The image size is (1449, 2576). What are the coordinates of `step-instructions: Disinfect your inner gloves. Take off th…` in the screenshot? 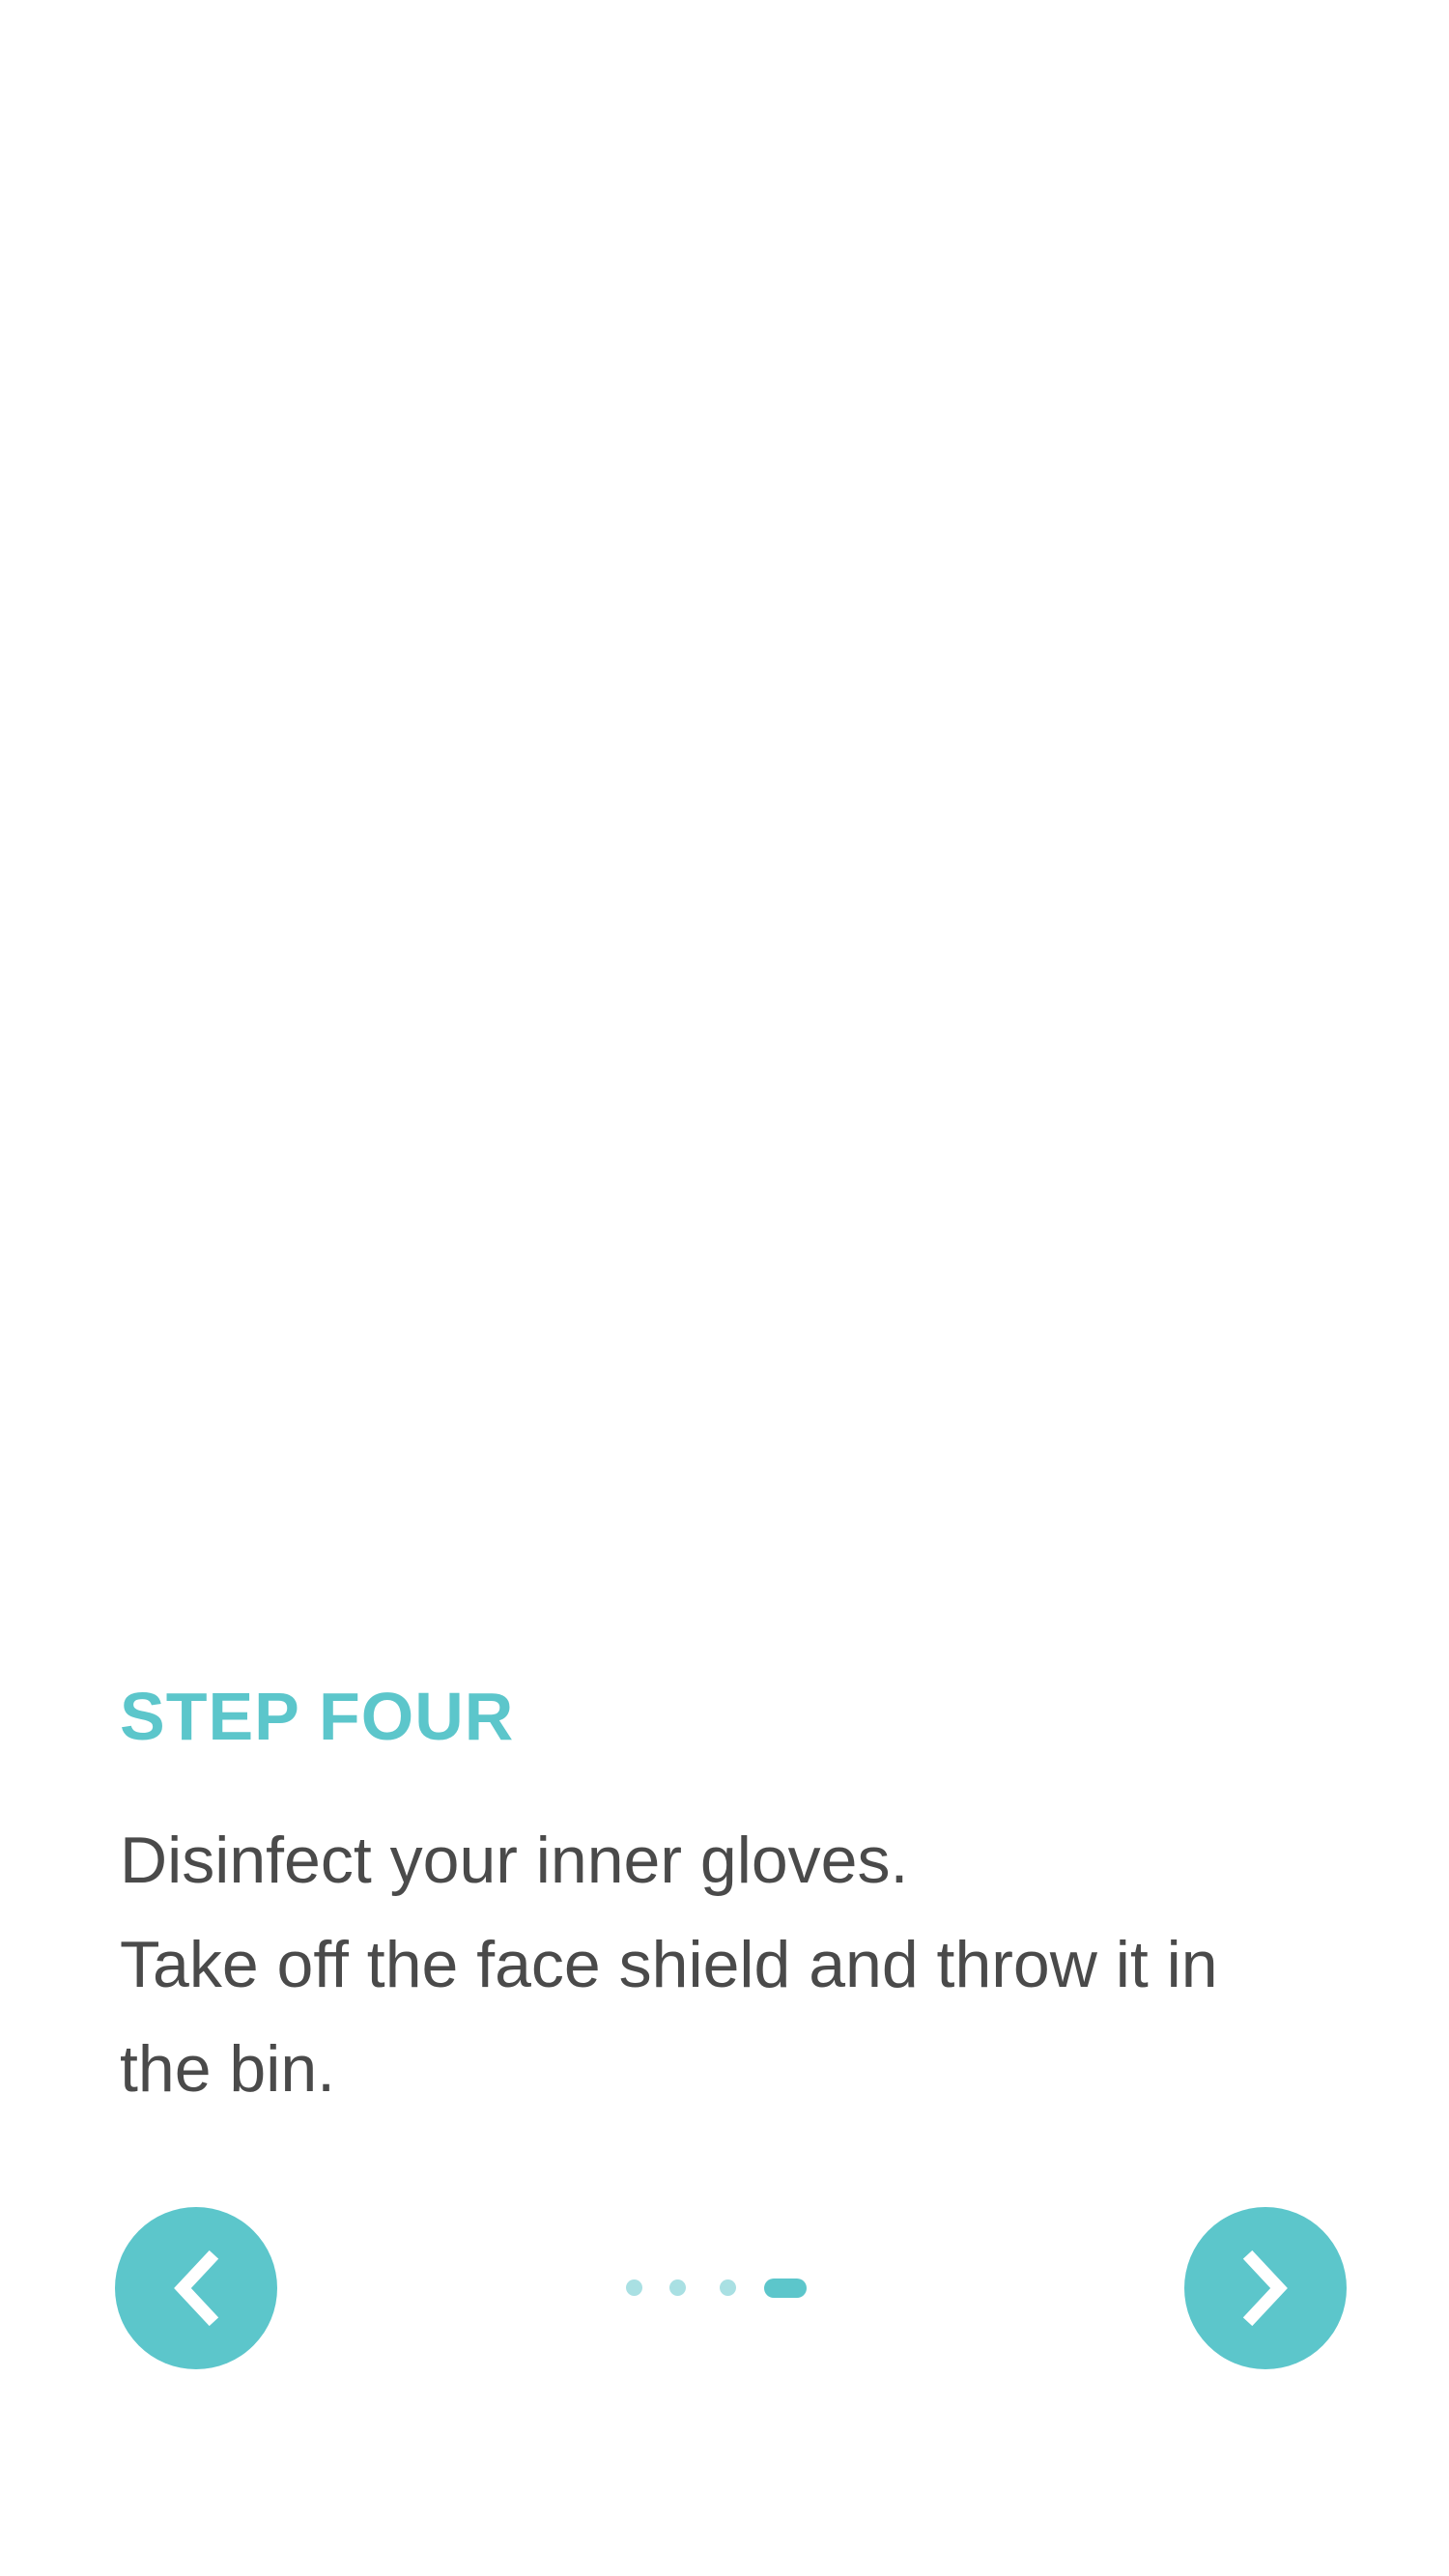 It's located at (714, 1964).